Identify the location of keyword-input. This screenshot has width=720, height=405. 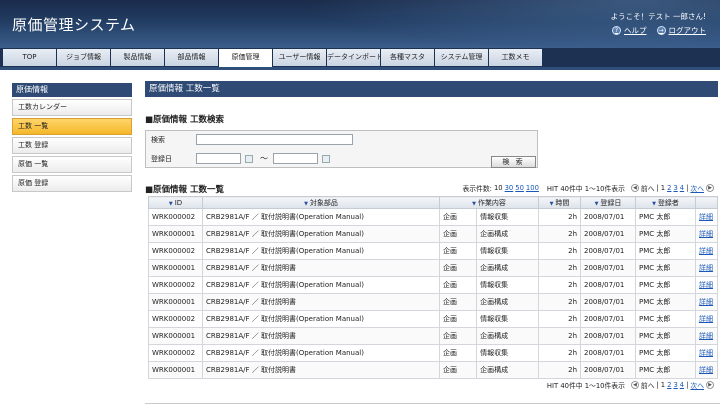
(274, 139).